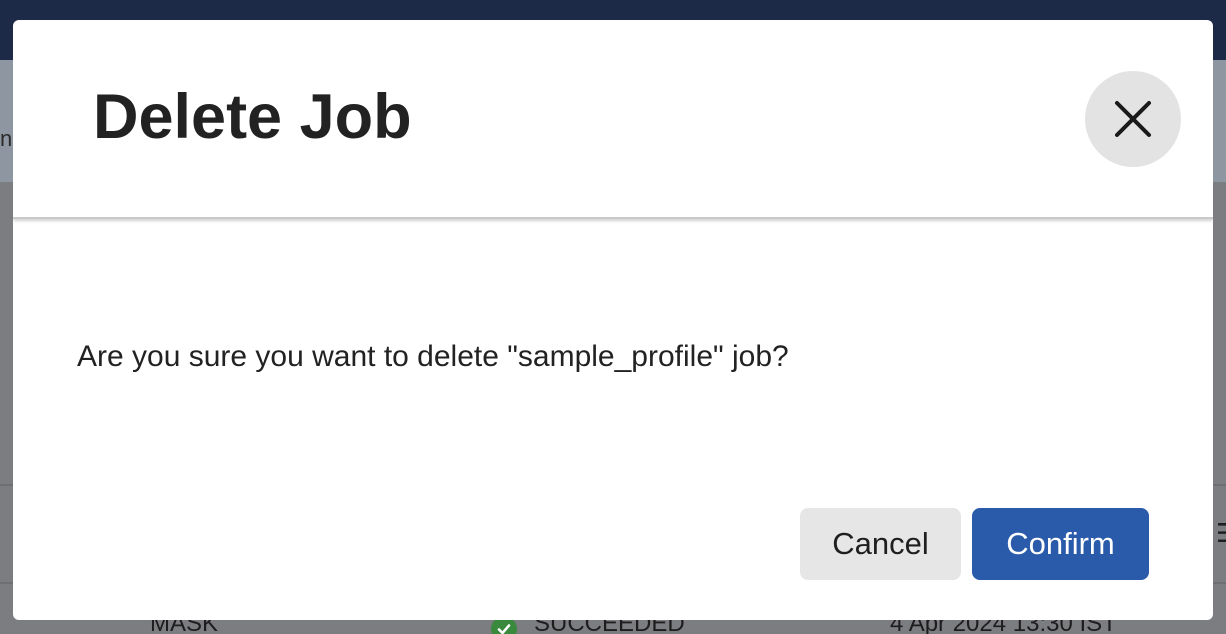 The width and height of the screenshot is (1226, 634). What do you see at coordinates (1060, 544) in the screenshot?
I see `confirm-button: Confirm` at bounding box center [1060, 544].